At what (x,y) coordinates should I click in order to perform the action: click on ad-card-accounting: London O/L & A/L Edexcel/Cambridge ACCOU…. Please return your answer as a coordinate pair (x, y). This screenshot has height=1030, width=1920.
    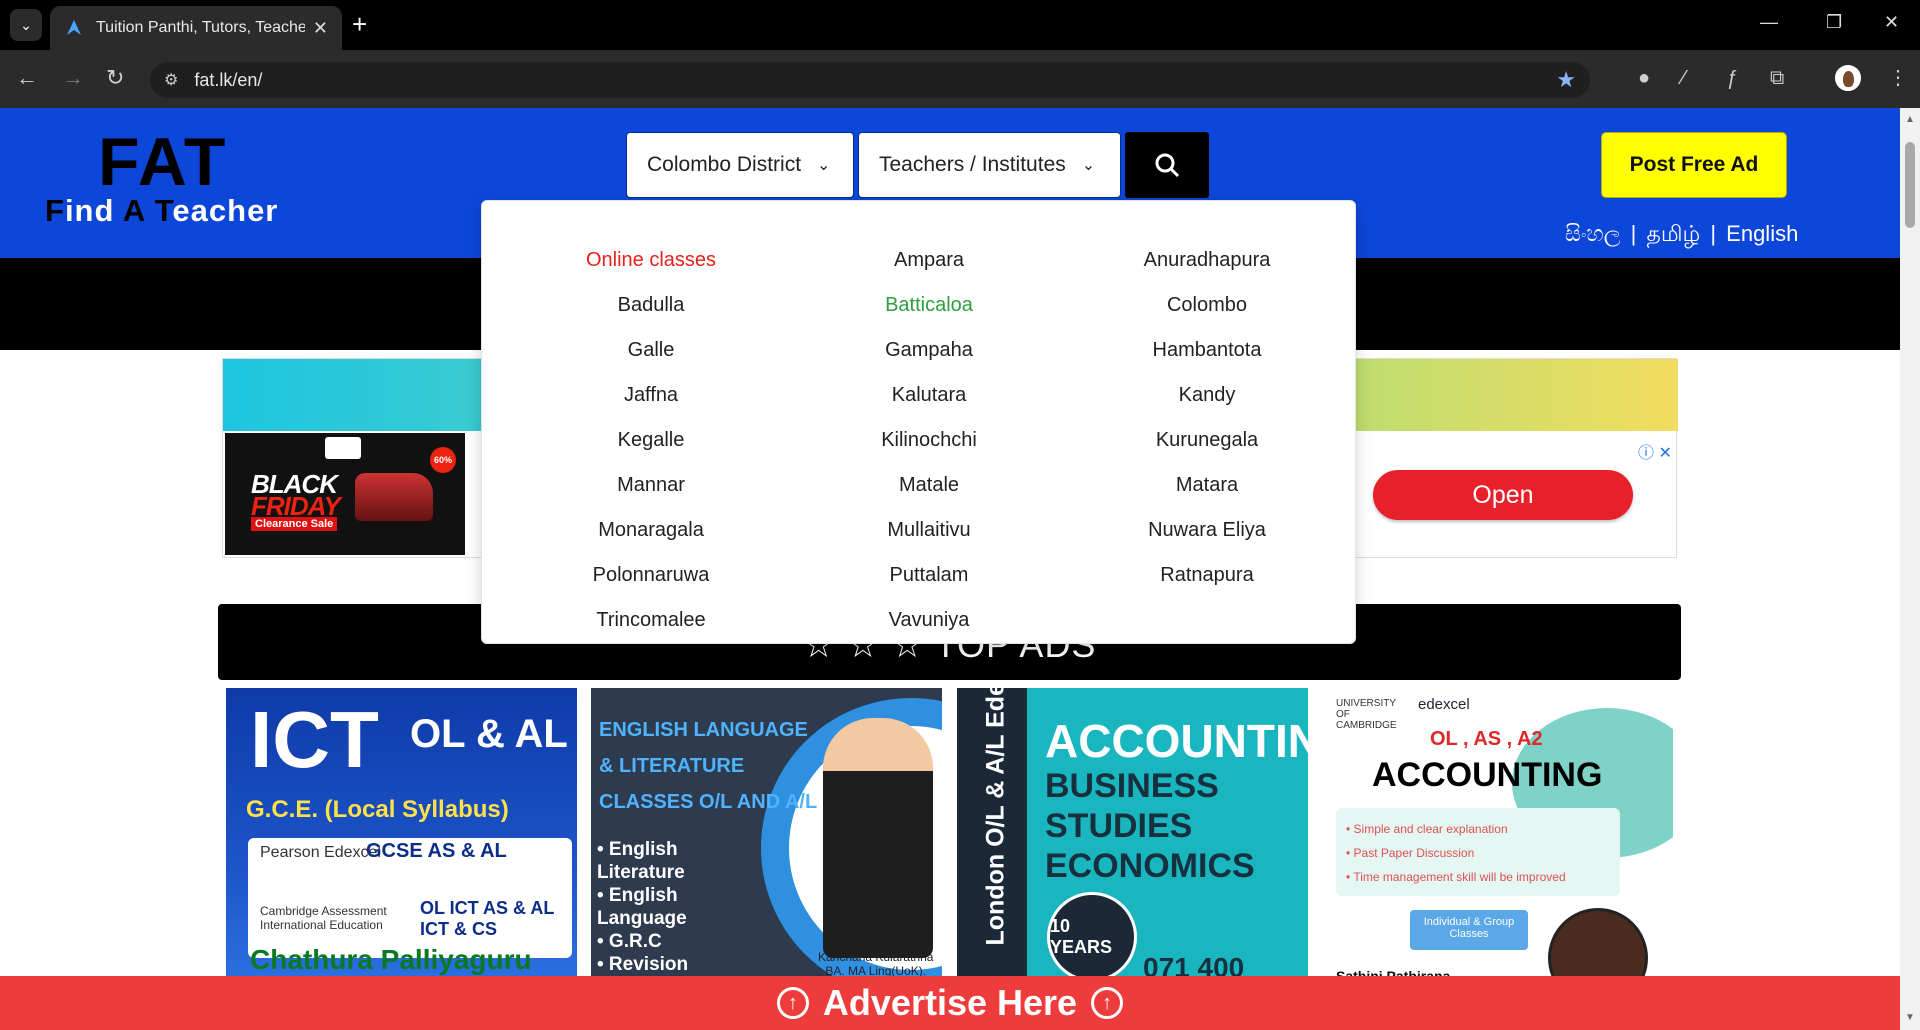
    Looking at the image, I should click on (1132, 833).